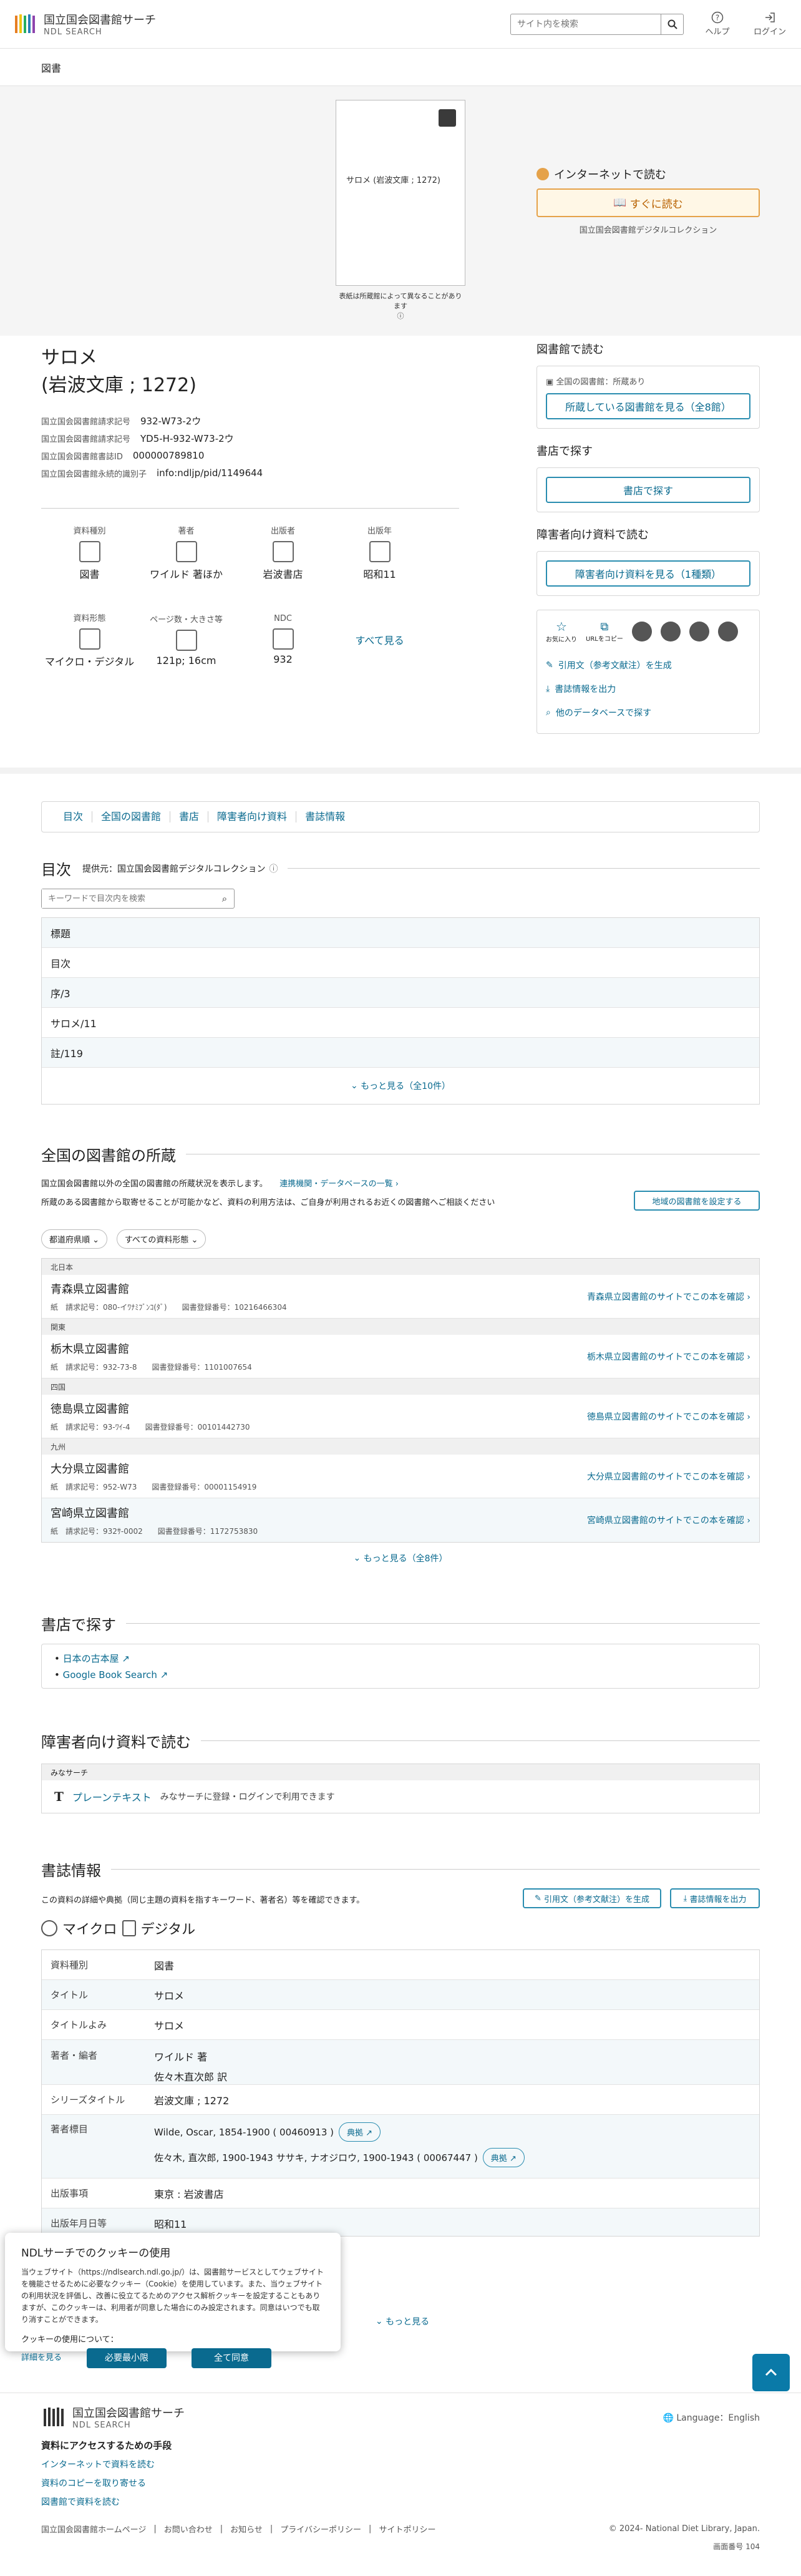  Describe the element at coordinates (400, 1086) in the screenshot. I see `toc-more: ⌄ もっと見る（全10件）` at that location.